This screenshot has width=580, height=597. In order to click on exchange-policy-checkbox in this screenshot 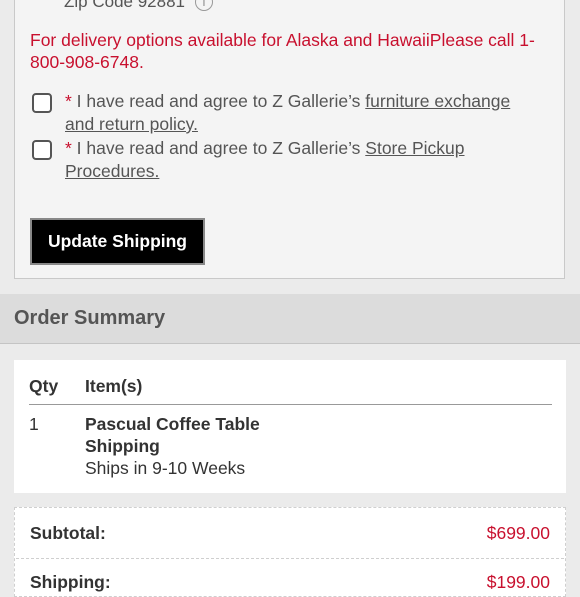, I will do `click(42, 103)`.